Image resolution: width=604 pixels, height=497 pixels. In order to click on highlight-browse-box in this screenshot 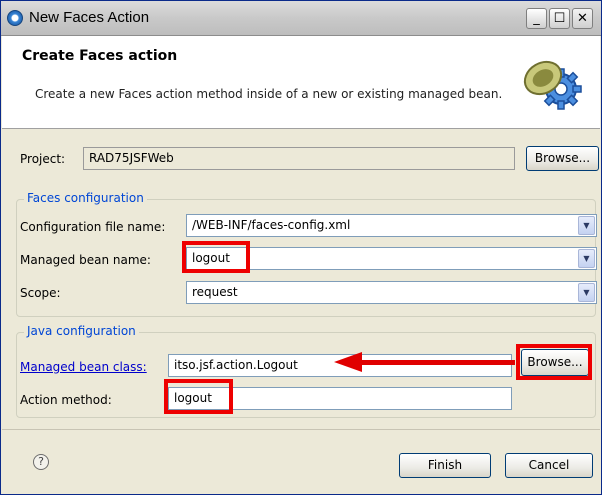, I will do `click(554, 362)`.